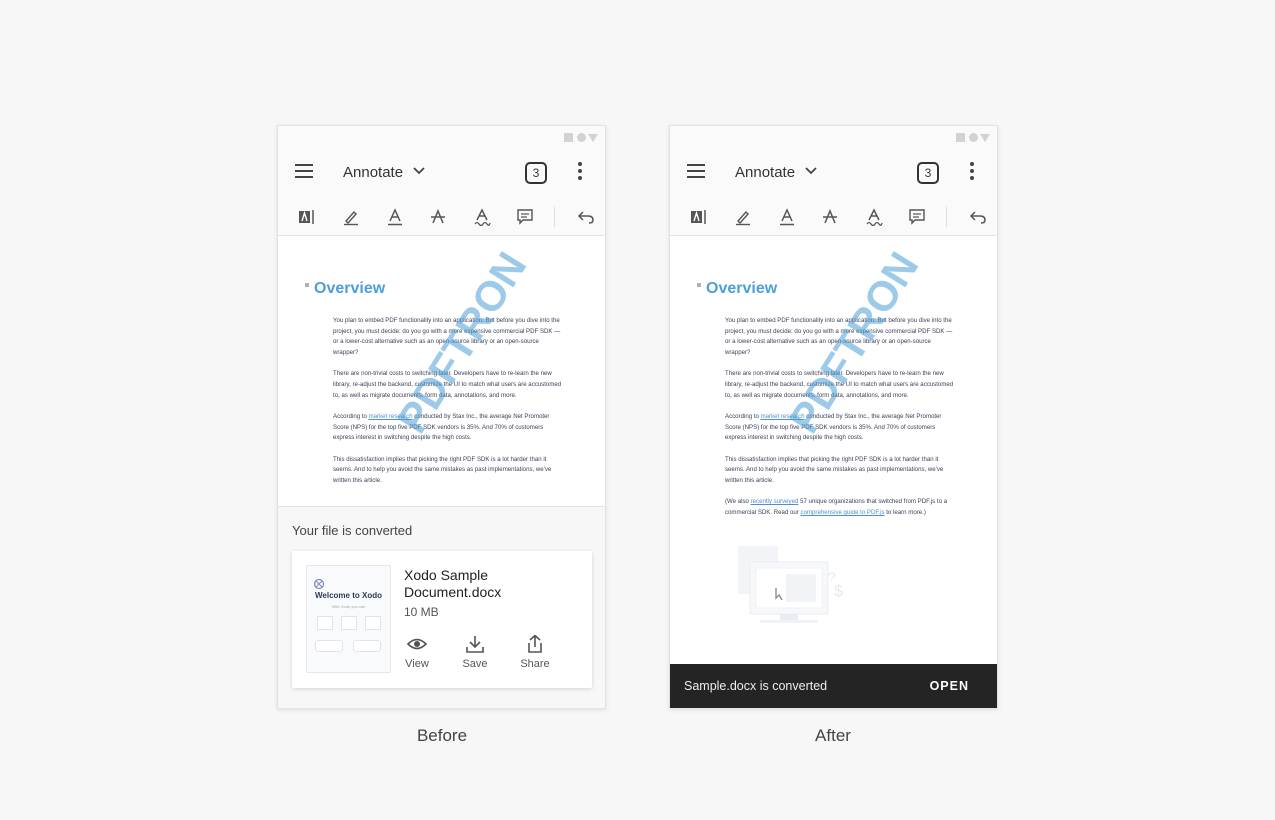 This screenshot has width=1275, height=820. I want to click on share-button: Share, so click(535, 652).